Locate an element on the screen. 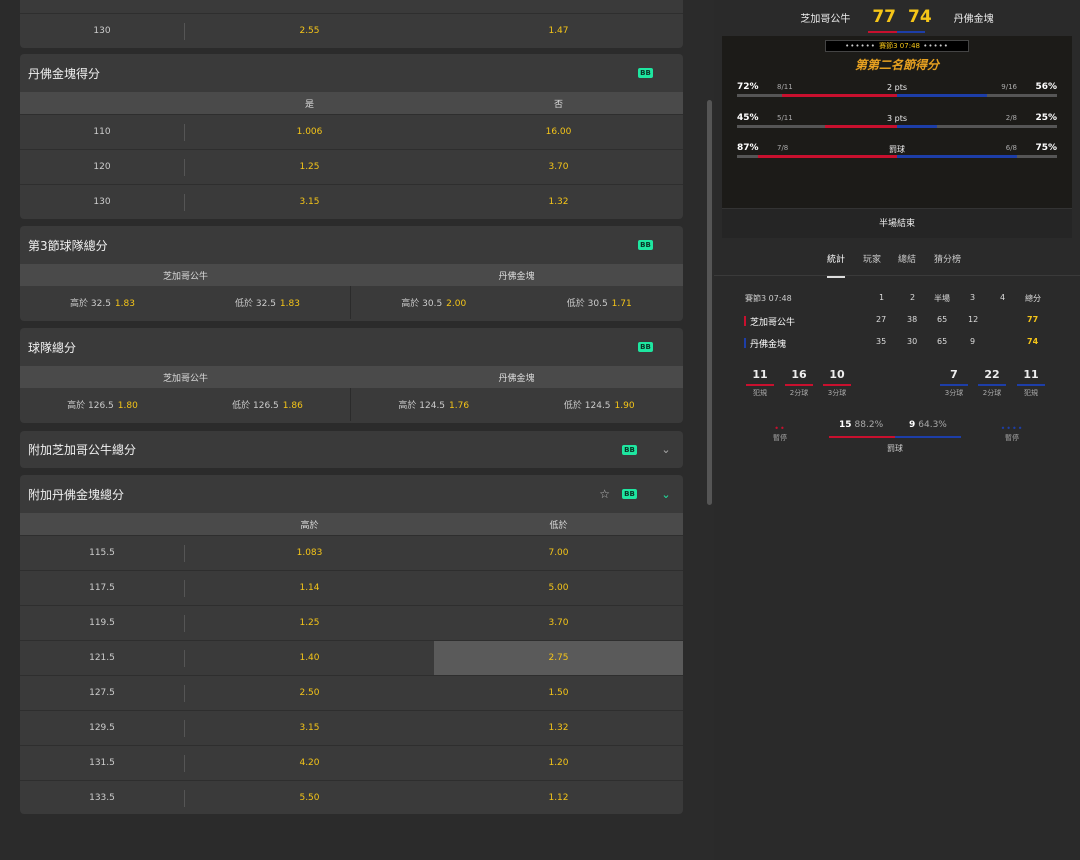 This screenshot has height=860, width=1080. line-value: 117.5 is located at coordinates (102, 588).